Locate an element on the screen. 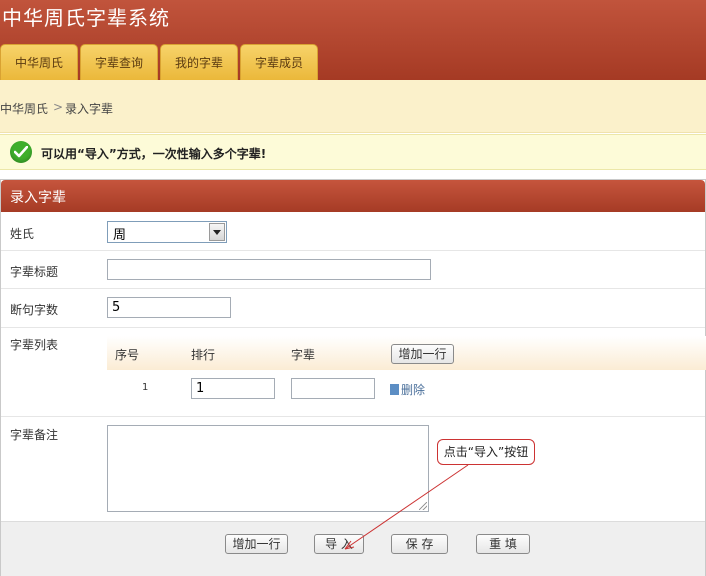  title-label: 字辈标题 is located at coordinates (34, 272).